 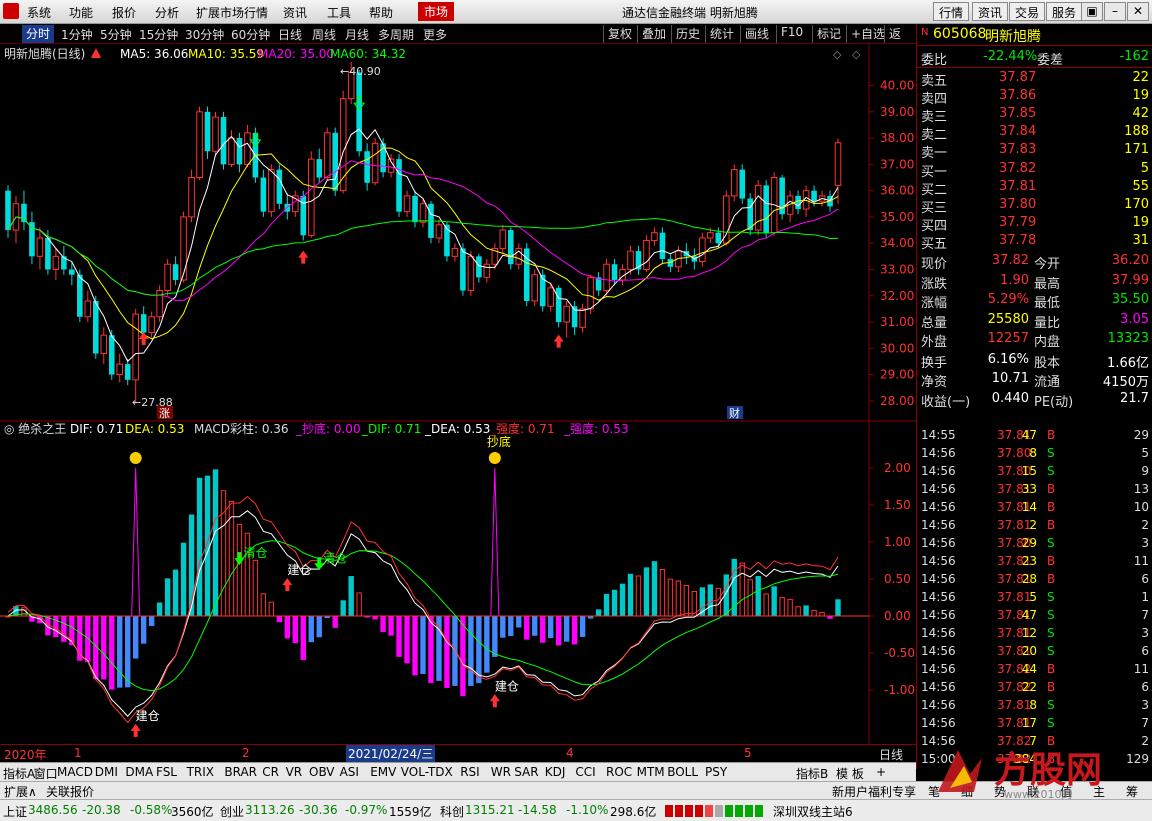 What do you see at coordinates (383, 772) in the screenshot?
I see `indicator-tab: EMV` at bounding box center [383, 772].